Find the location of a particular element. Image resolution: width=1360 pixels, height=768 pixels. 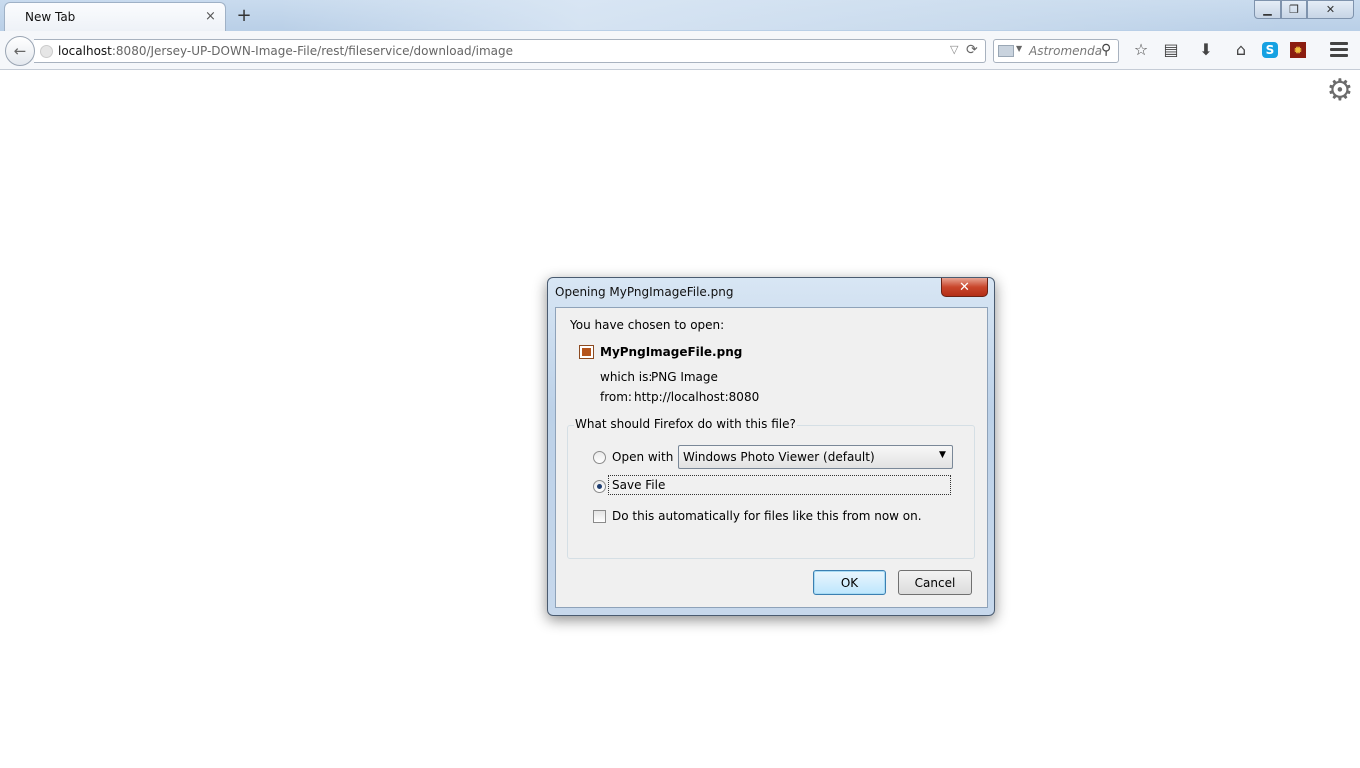

title-bar: New Tab × + ▁ ❐ ✕ is located at coordinates (680, 15).